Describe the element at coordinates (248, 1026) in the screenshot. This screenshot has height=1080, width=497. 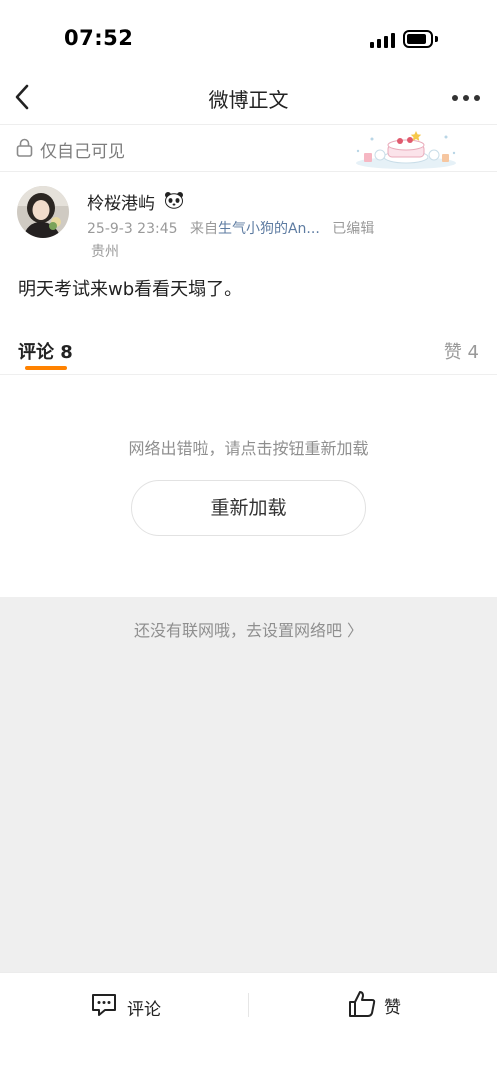
I see `bottom-toolbar: 评论 赞` at that location.